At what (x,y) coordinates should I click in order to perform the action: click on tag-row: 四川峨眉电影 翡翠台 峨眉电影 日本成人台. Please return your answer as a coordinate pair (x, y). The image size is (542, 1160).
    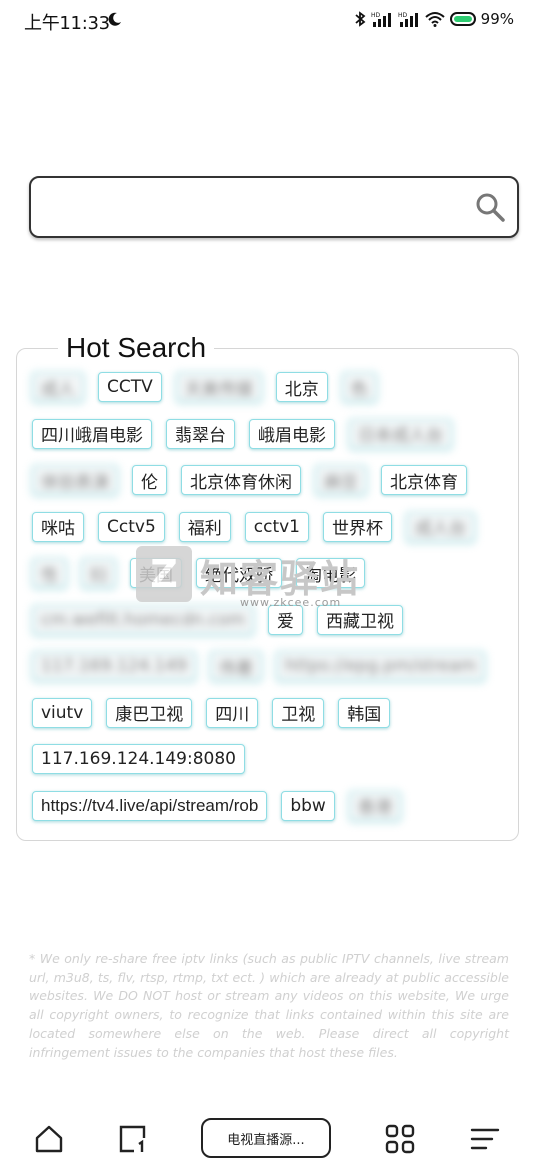
    Looking at the image, I should click on (267, 433).